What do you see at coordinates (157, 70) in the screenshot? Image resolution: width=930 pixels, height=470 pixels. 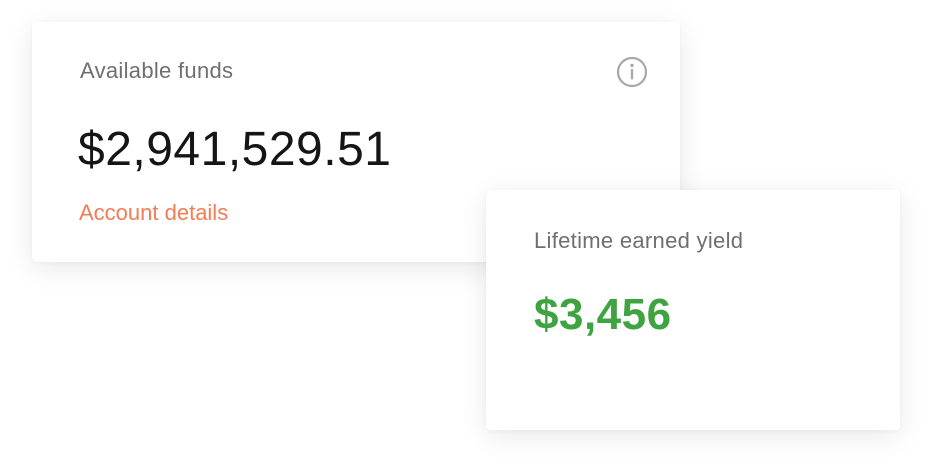 I see `available-funds-label: Available funds` at bounding box center [157, 70].